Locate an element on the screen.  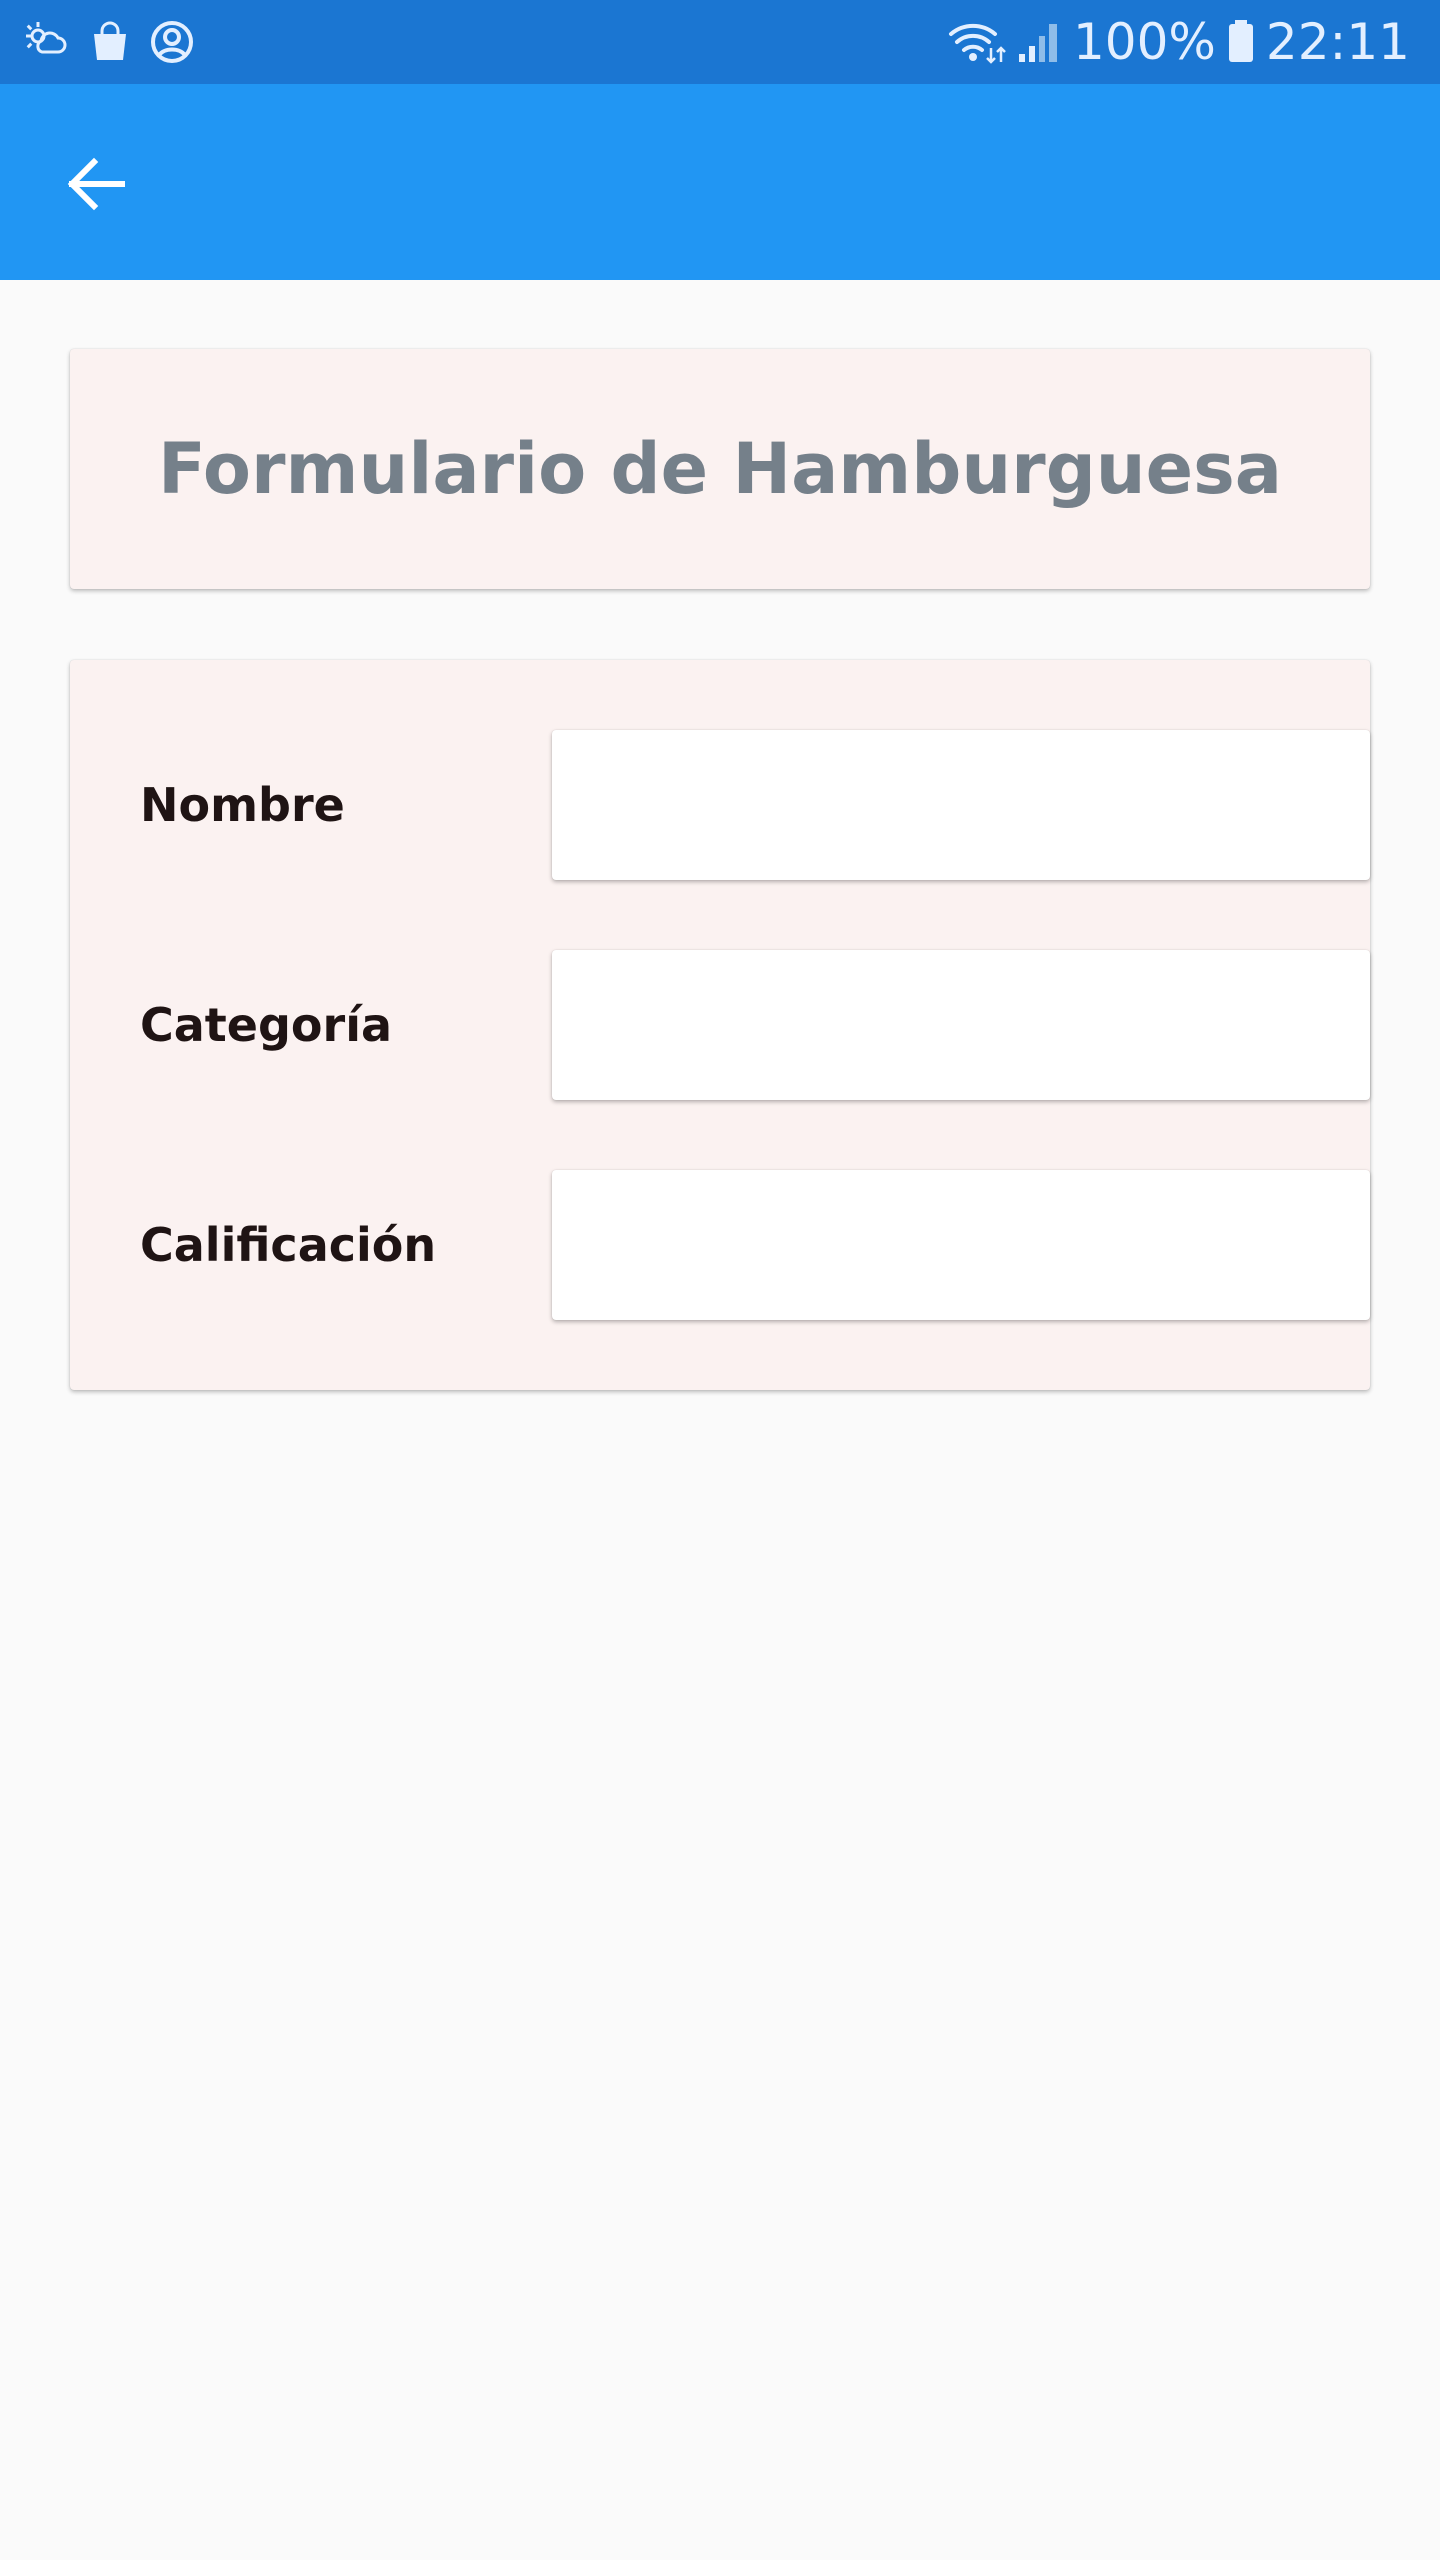
back-button is located at coordinates (96, 184).